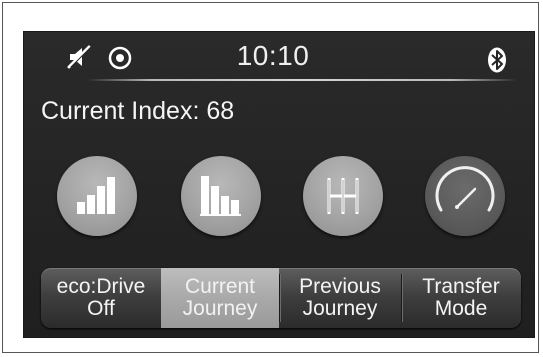 Image resolution: width=543 pixels, height=357 pixels. I want to click on status-bar: 10:10, so click(279, 55).